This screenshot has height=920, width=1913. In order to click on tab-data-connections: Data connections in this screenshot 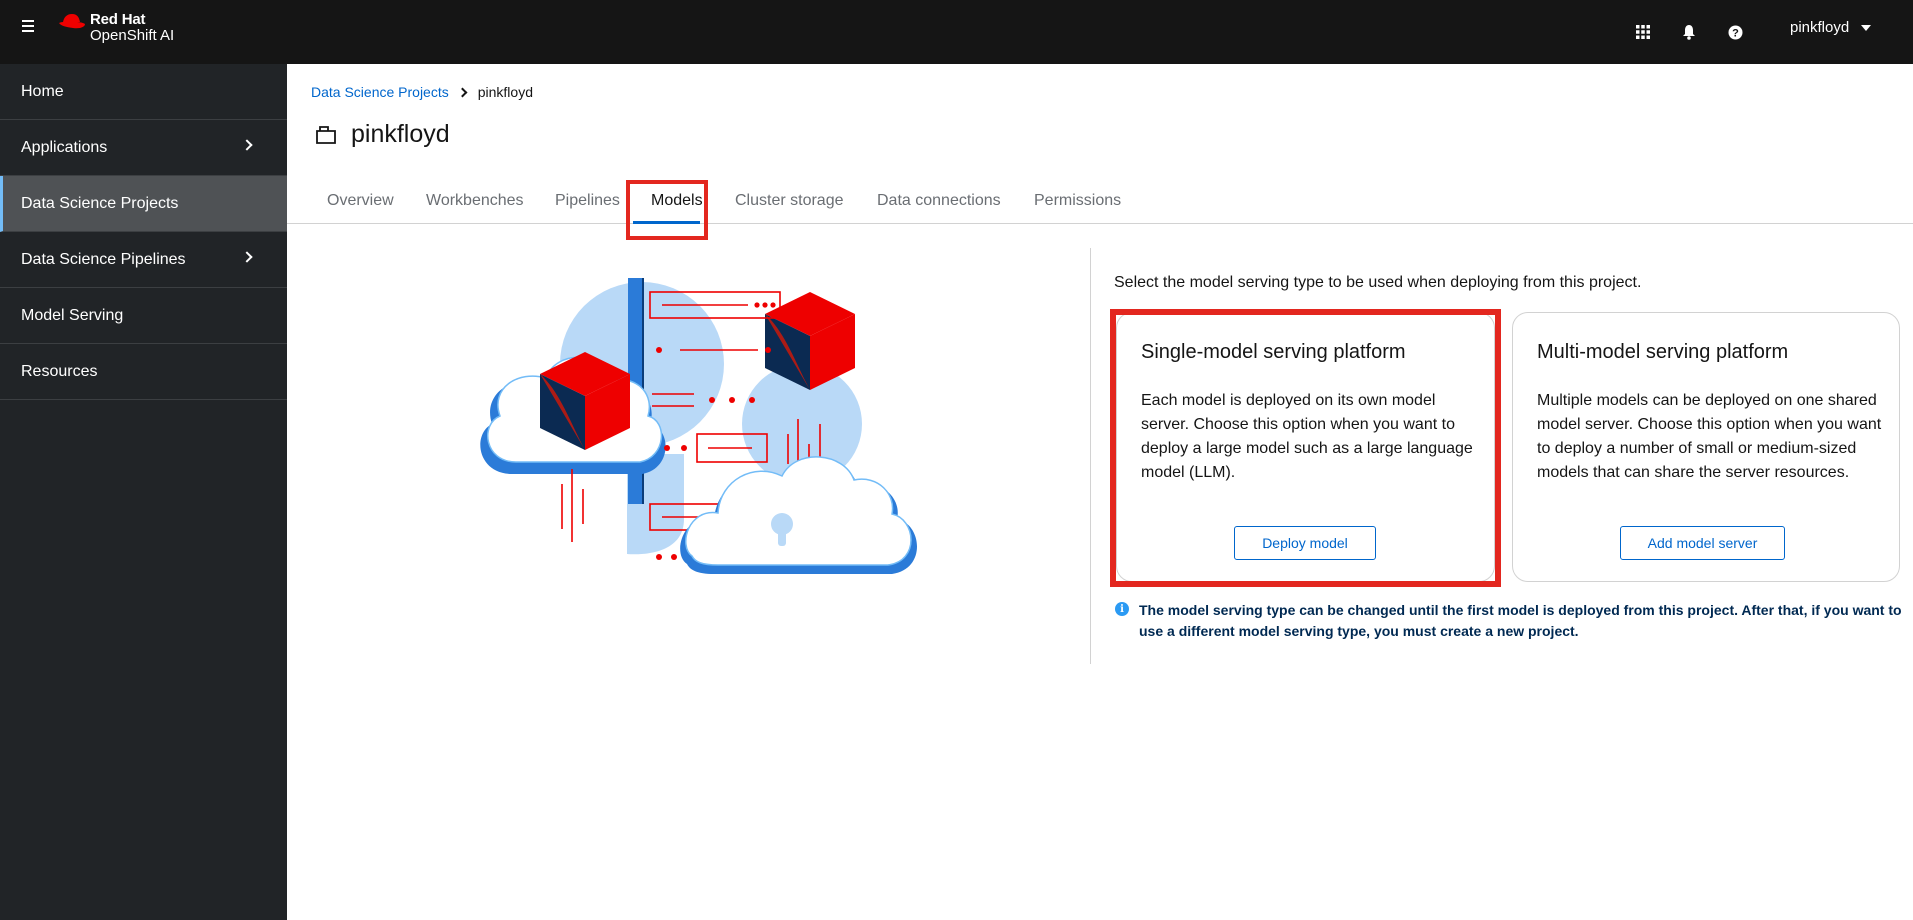, I will do `click(939, 204)`.